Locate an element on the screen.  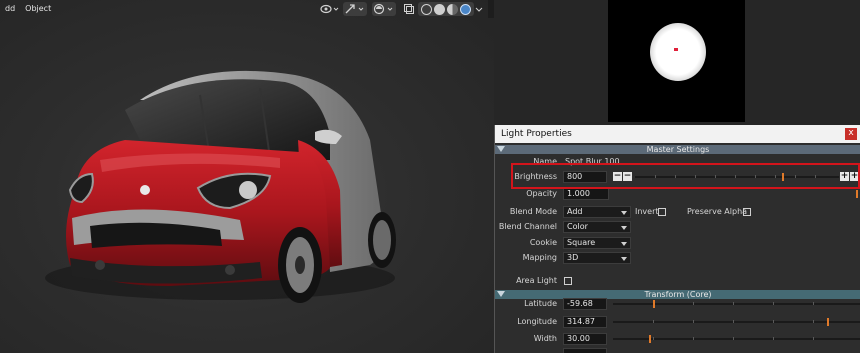
menu-object: Object is located at coordinates (38, 9).